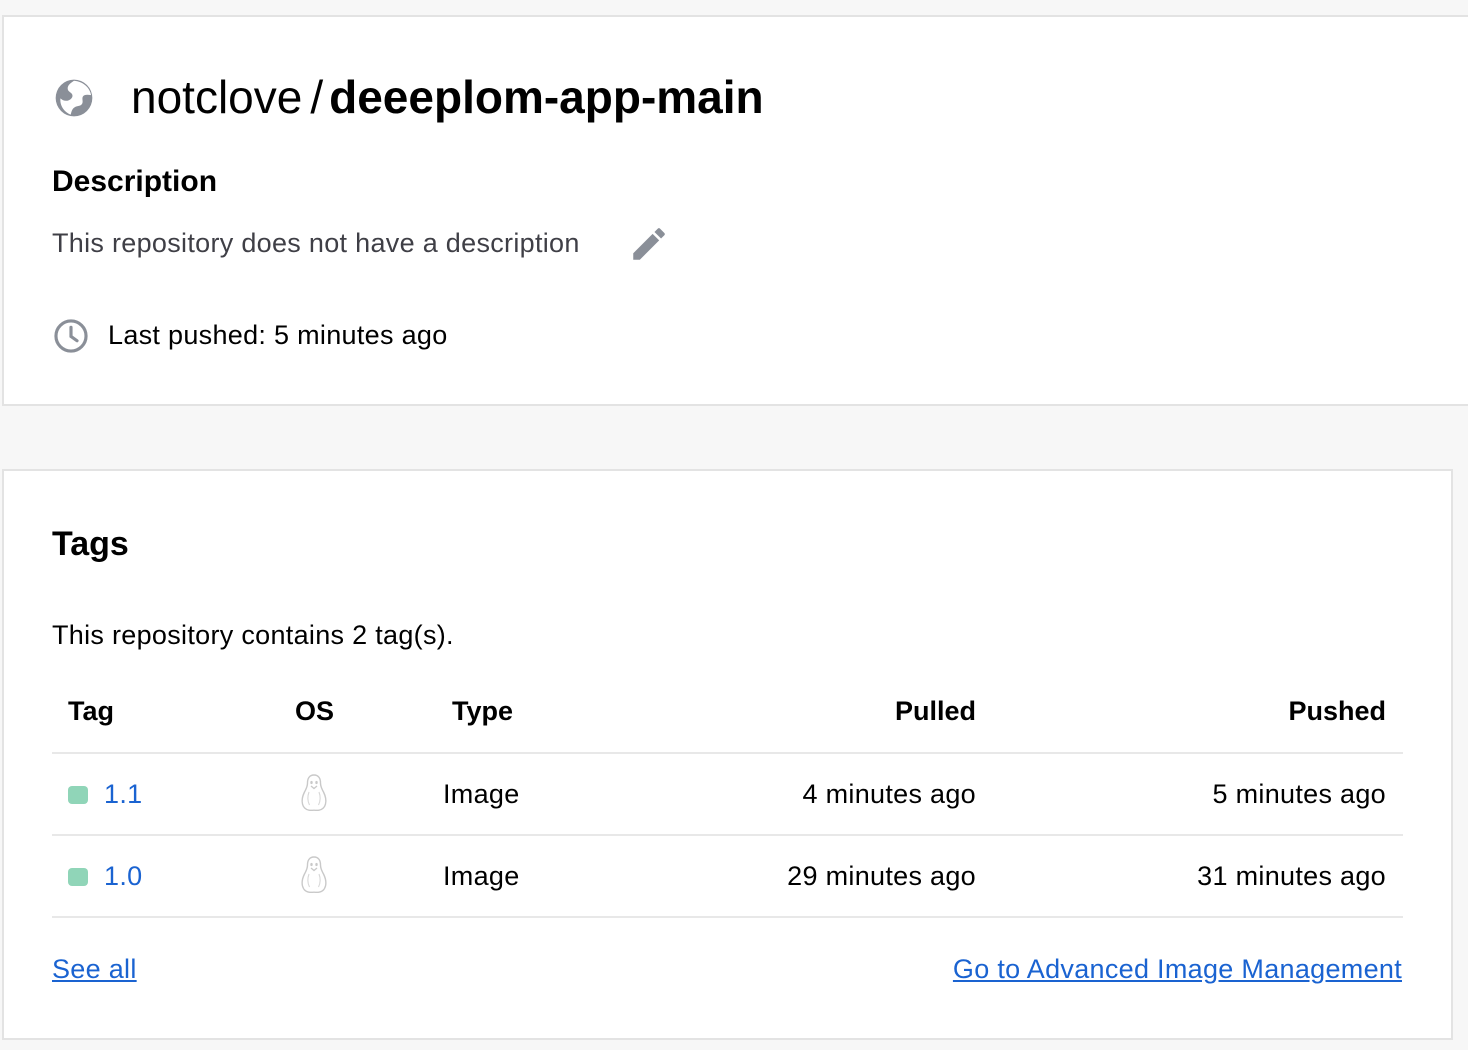  I want to click on column-header-pulled: Pulled, so click(935, 711).